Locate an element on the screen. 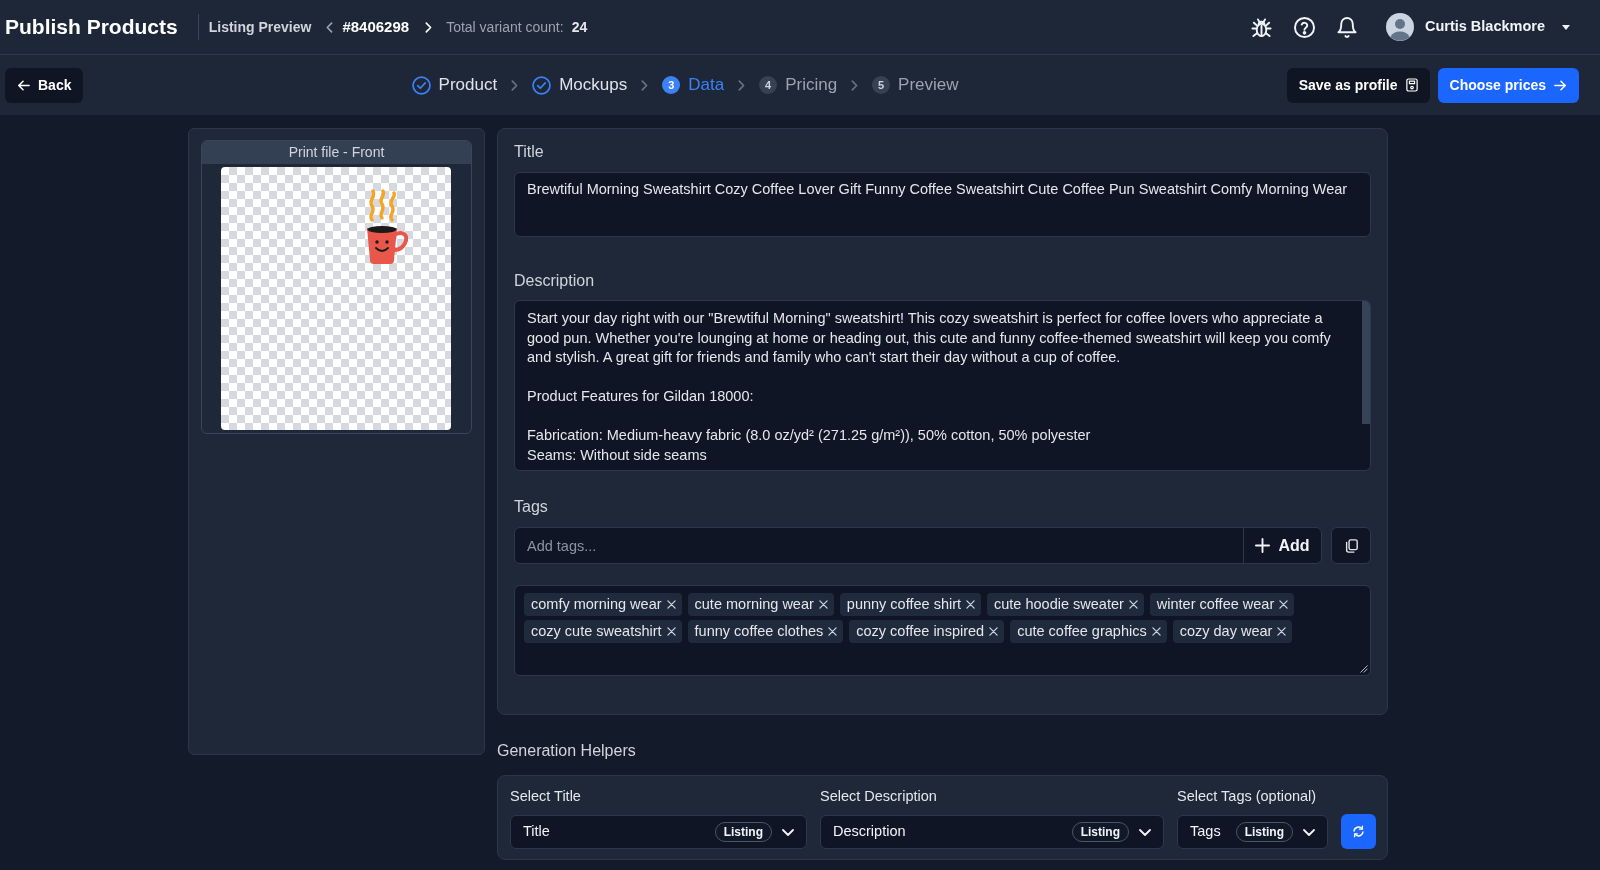  listing-id: #8406298 is located at coordinates (376, 26).